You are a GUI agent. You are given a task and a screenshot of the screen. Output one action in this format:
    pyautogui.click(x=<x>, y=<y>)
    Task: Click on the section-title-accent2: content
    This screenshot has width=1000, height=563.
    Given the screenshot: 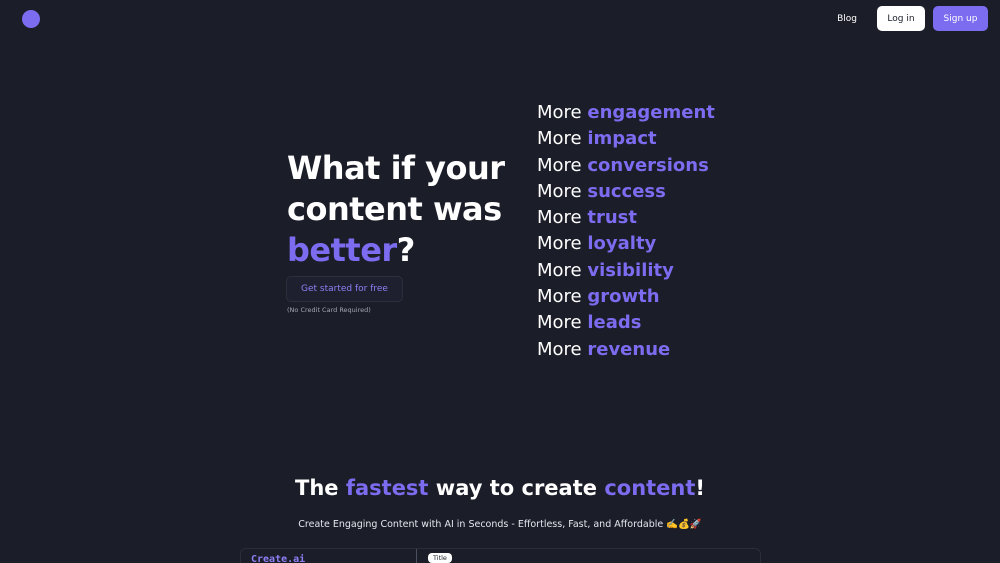 What is the action you would take?
    pyautogui.click(x=650, y=488)
    